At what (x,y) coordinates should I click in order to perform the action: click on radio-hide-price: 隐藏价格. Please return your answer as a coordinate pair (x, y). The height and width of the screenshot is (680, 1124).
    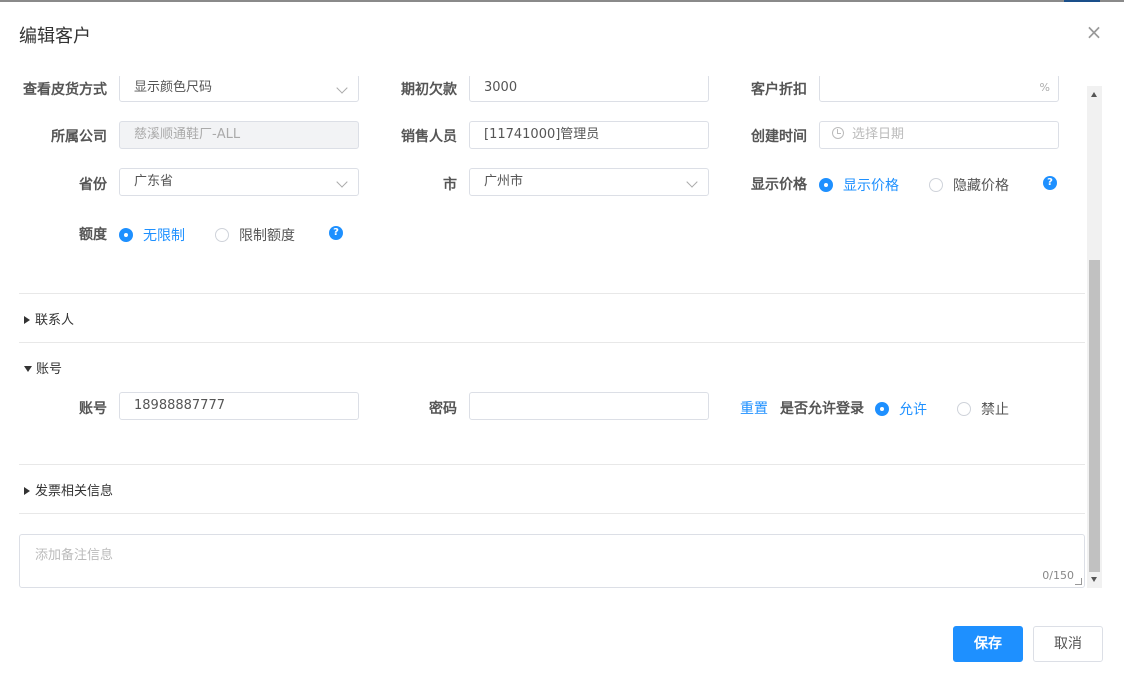
    Looking at the image, I should click on (969, 185).